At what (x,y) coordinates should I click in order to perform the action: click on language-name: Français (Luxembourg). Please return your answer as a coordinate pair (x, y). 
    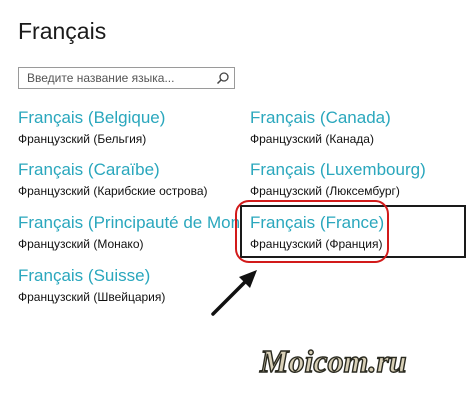
    Looking at the image, I should click on (338, 169).